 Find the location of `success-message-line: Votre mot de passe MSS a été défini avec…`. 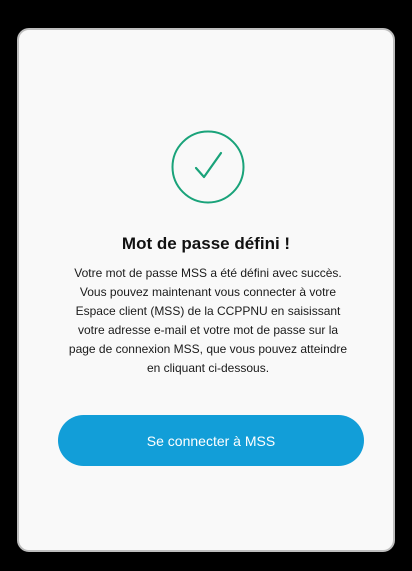

success-message-line: Votre mot de passe MSS a été défini avec… is located at coordinates (208, 273).